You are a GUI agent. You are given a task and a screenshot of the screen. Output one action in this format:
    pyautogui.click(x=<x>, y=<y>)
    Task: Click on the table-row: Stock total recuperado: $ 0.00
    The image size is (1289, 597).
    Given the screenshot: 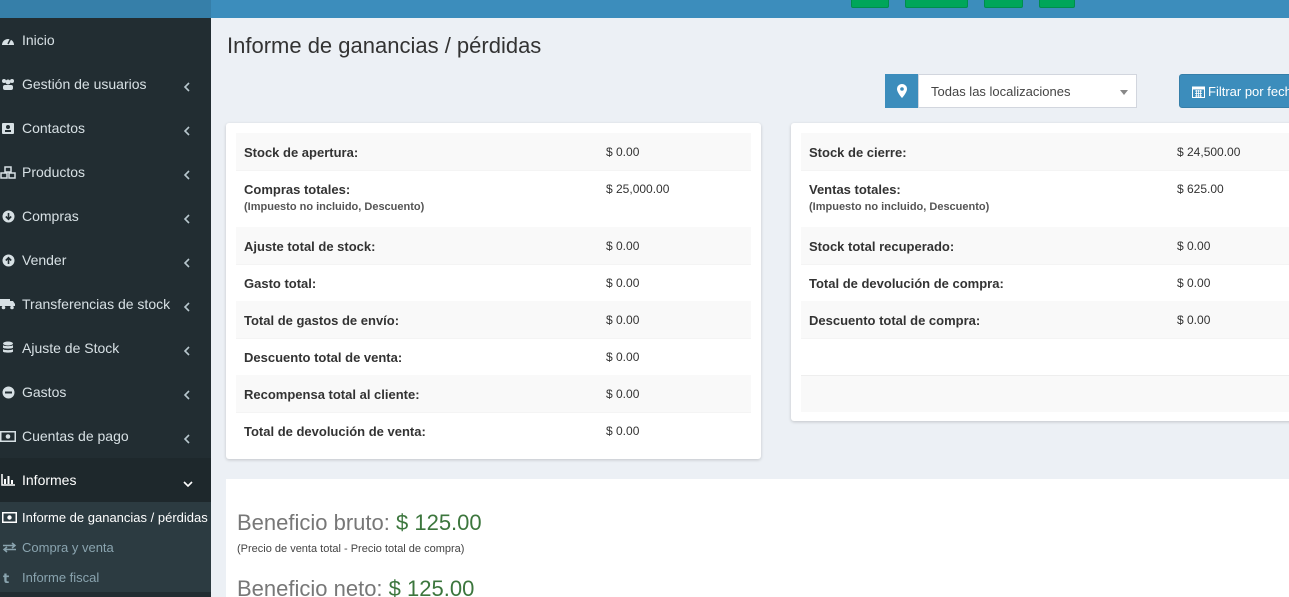 What is the action you would take?
    pyautogui.click(x=1045, y=245)
    